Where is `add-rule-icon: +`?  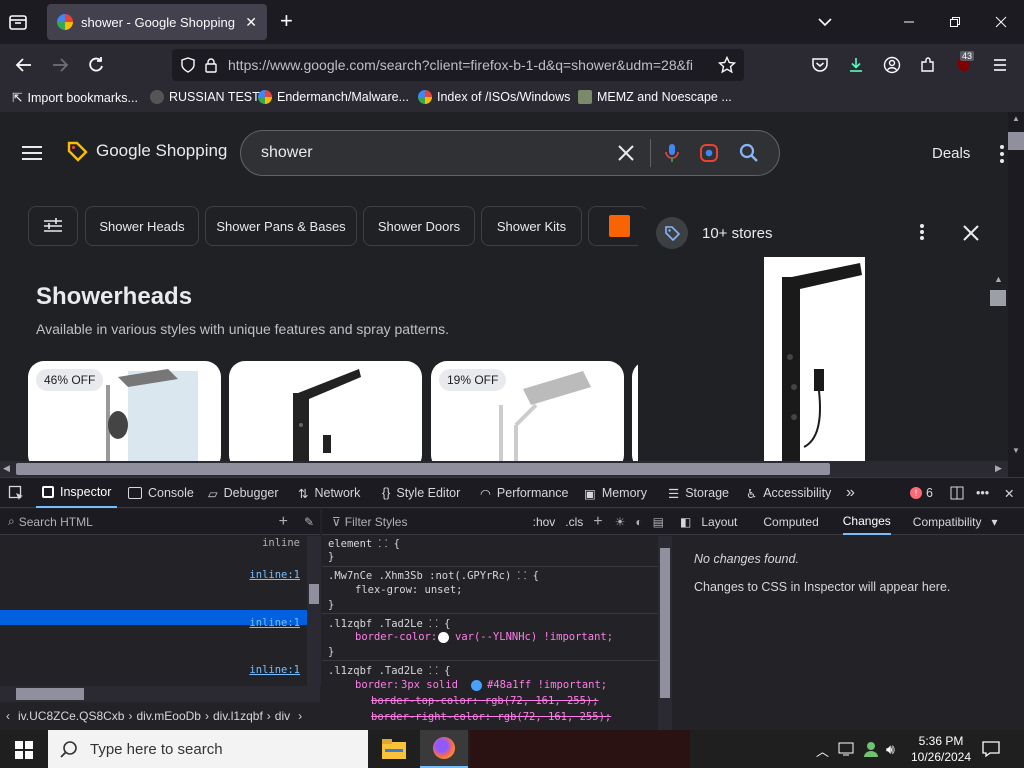
add-rule-icon: + is located at coordinates (597, 522).